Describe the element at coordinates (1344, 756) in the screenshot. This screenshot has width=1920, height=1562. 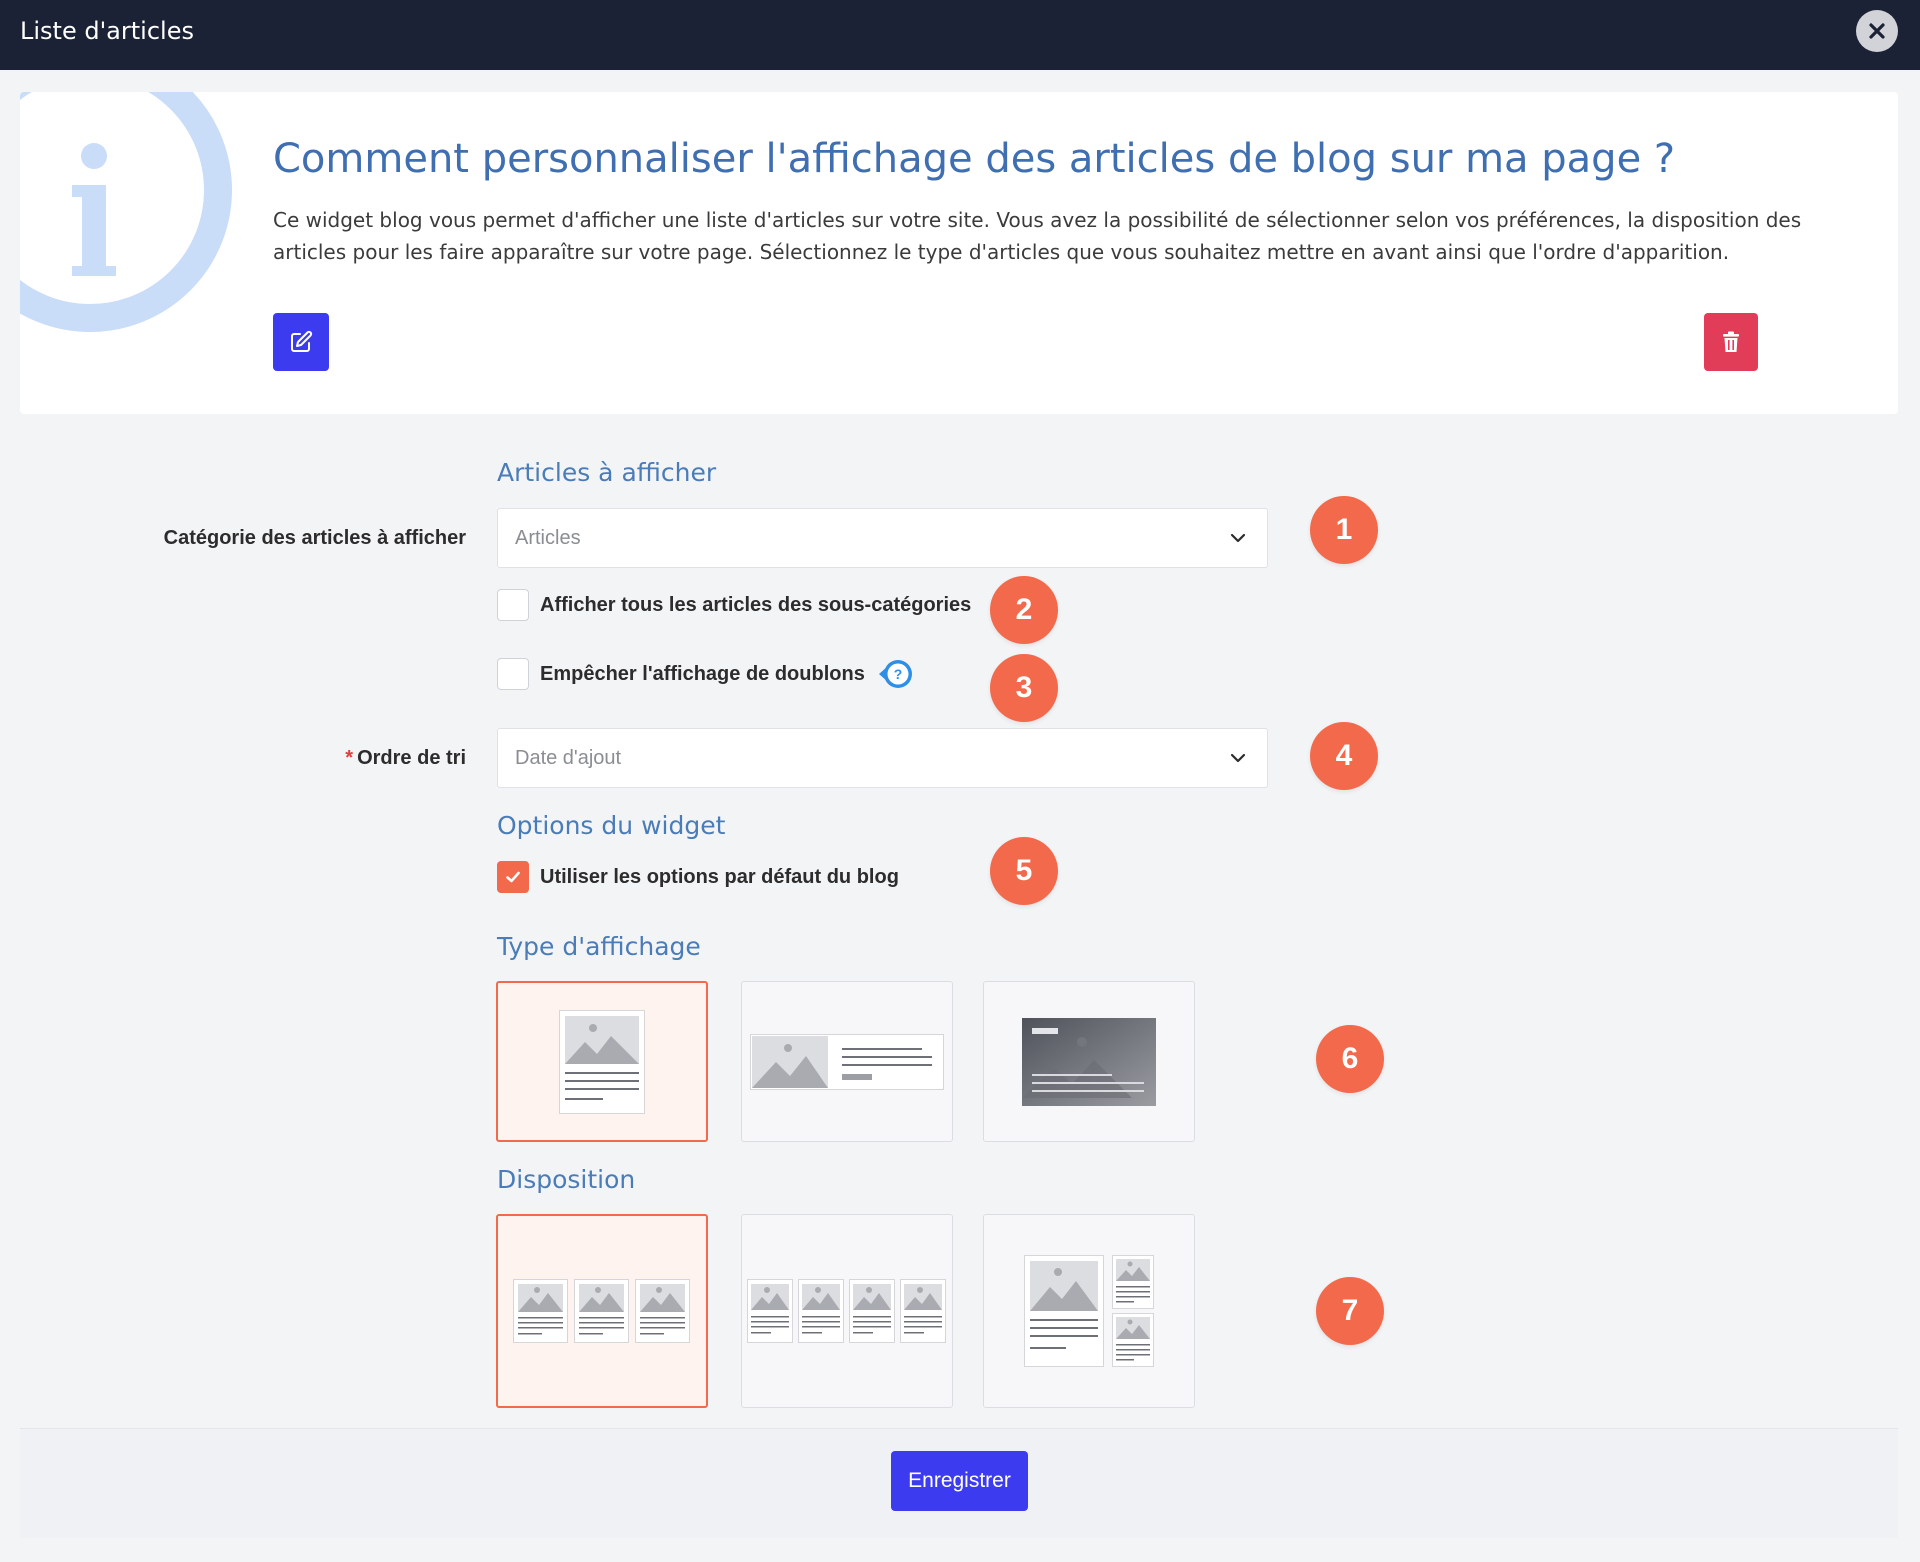
I see `step-badge-4: 4` at that location.